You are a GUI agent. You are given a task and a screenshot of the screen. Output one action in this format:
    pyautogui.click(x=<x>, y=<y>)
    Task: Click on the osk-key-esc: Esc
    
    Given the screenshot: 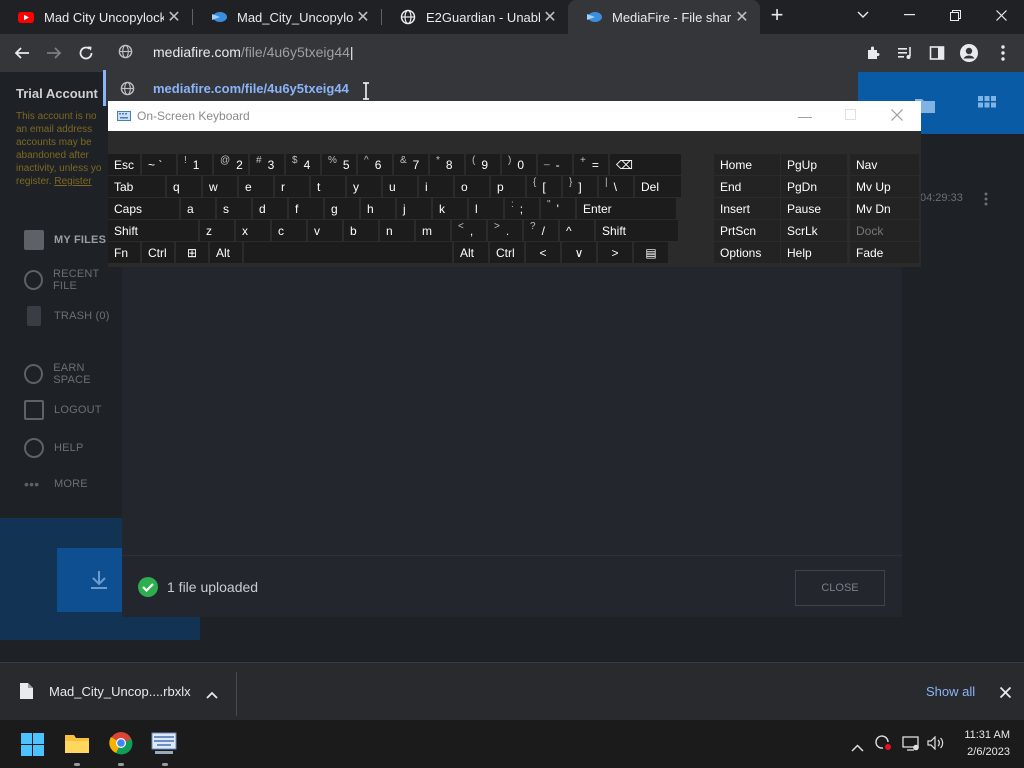 What is the action you would take?
    pyautogui.click(x=124, y=164)
    